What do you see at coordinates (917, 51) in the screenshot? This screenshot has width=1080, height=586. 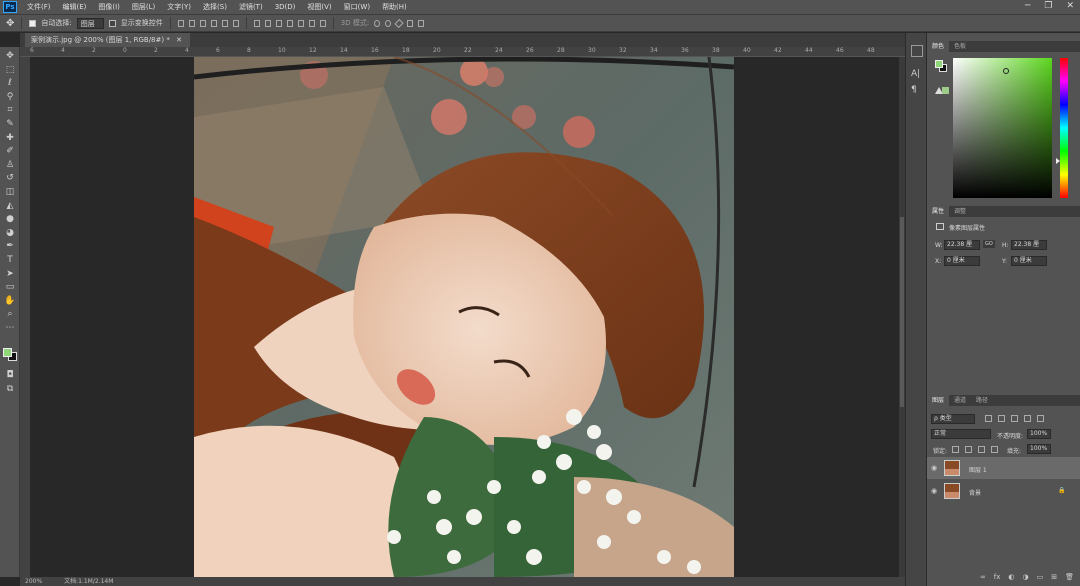 I see `history-panel-icon` at bounding box center [917, 51].